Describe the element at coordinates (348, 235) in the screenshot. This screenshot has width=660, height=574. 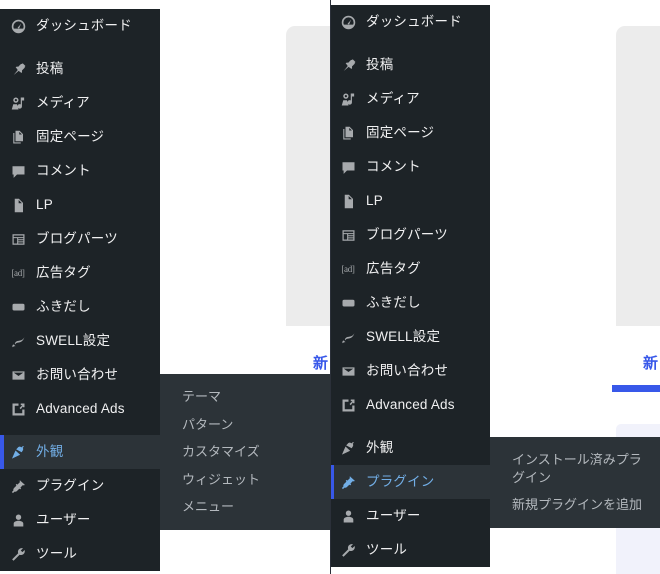
I see `blogparts-icon` at that location.